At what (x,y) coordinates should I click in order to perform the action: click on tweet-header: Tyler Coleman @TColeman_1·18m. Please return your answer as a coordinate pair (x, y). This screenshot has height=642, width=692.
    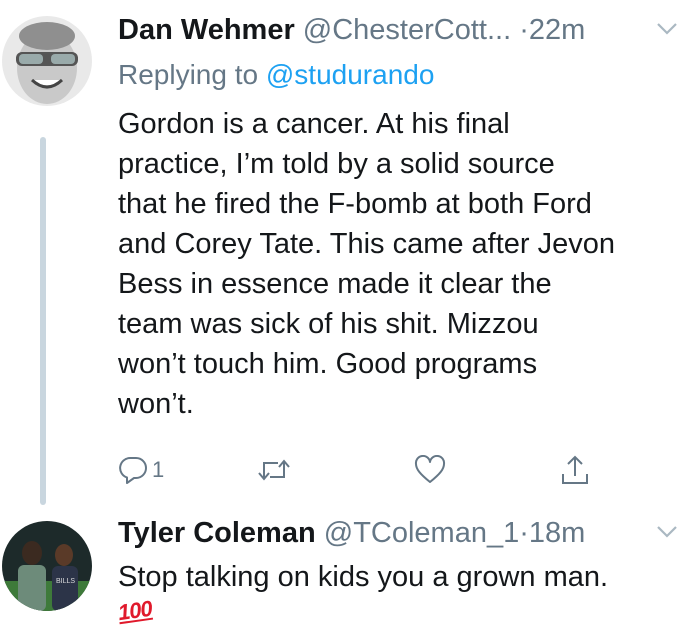
    Looking at the image, I should click on (351, 533).